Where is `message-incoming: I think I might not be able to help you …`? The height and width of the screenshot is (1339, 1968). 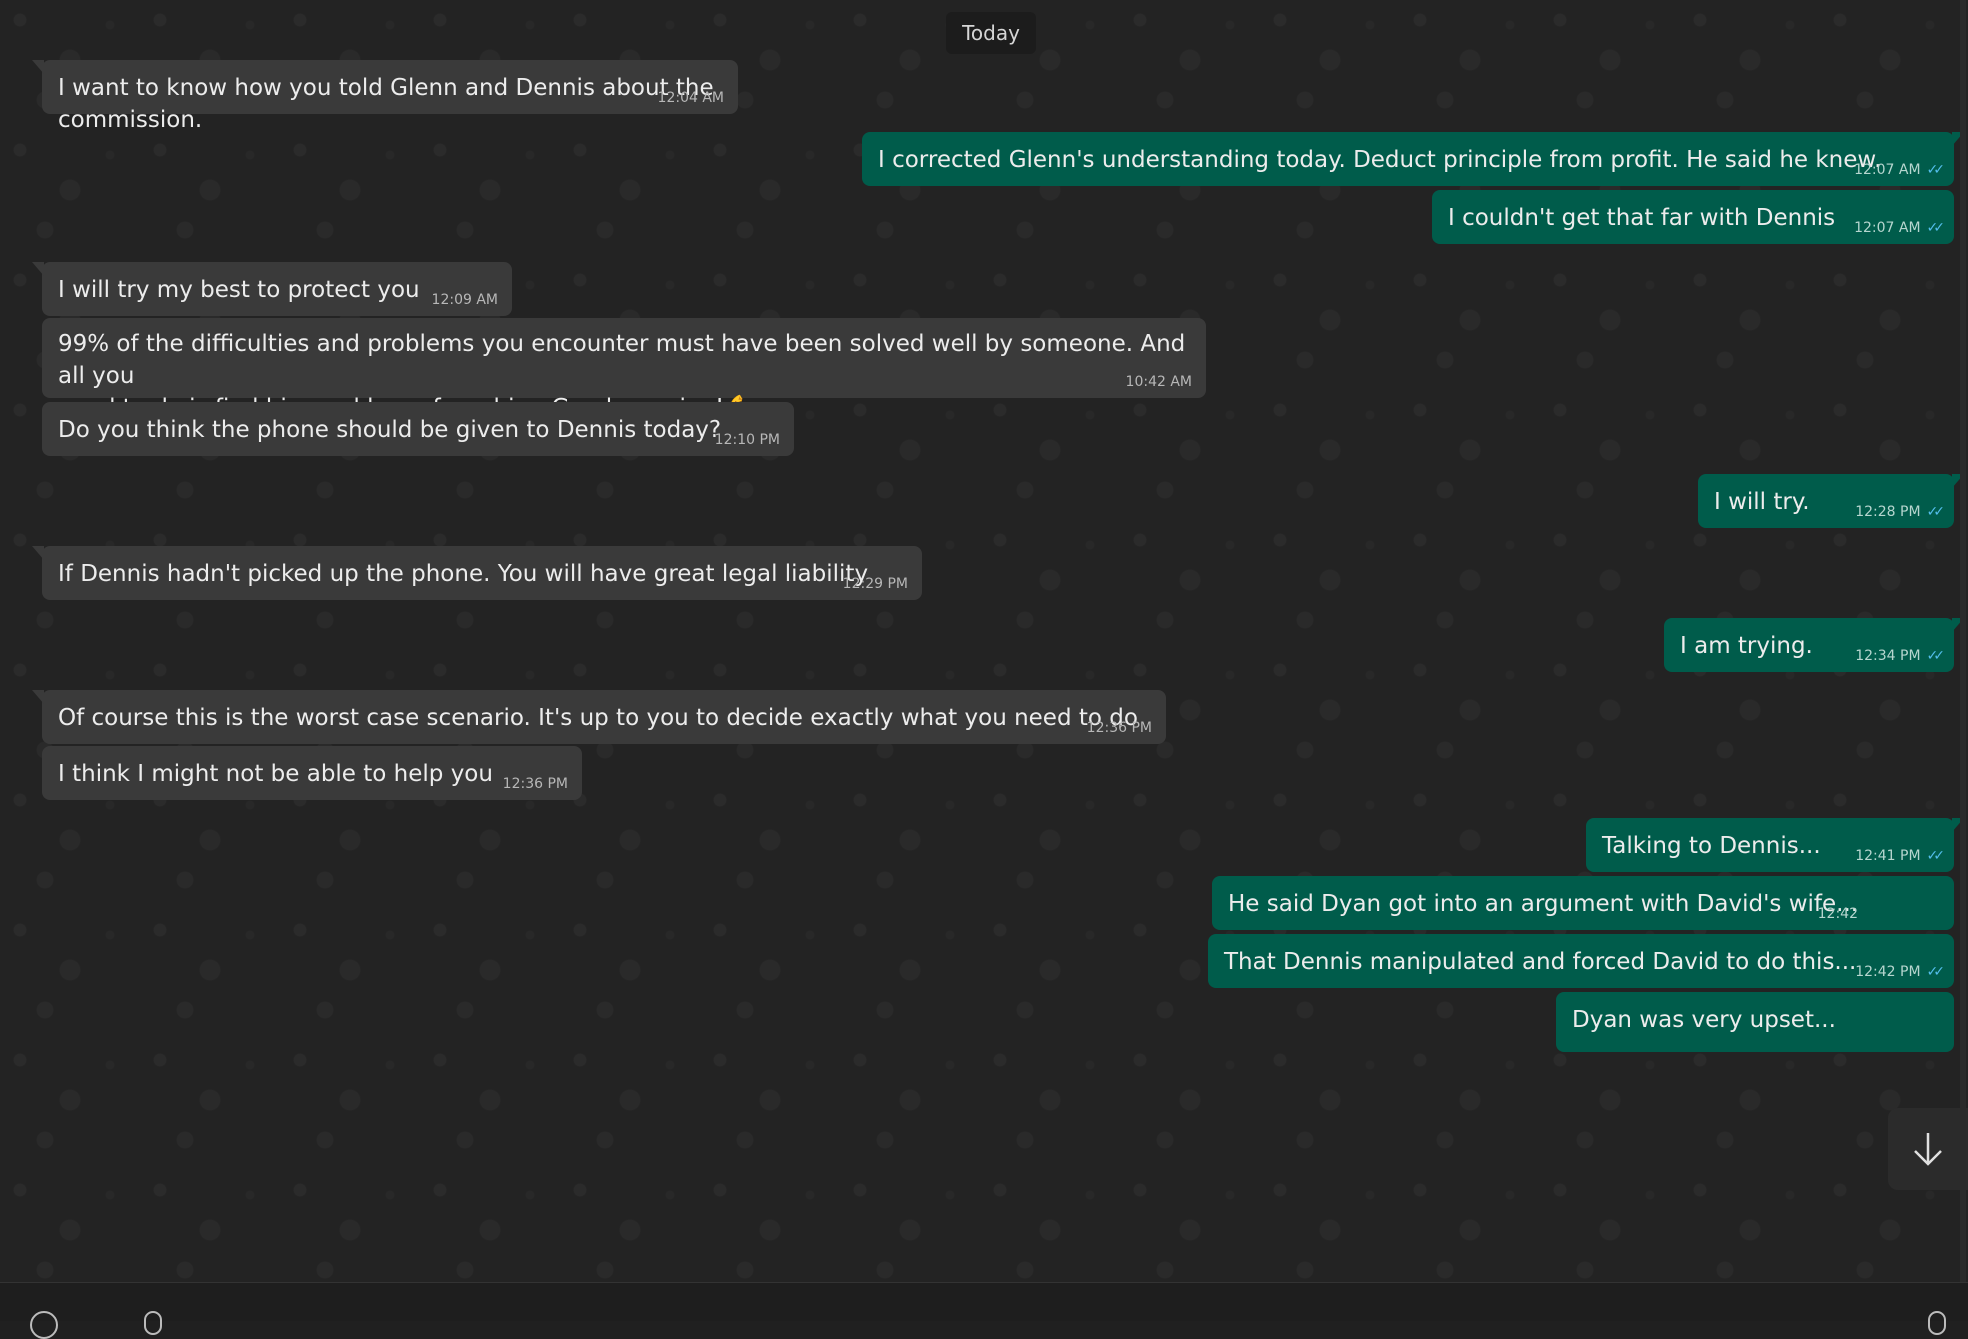
message-incoming: I think I might not be able to help you … is located at coordinates (312, 773).